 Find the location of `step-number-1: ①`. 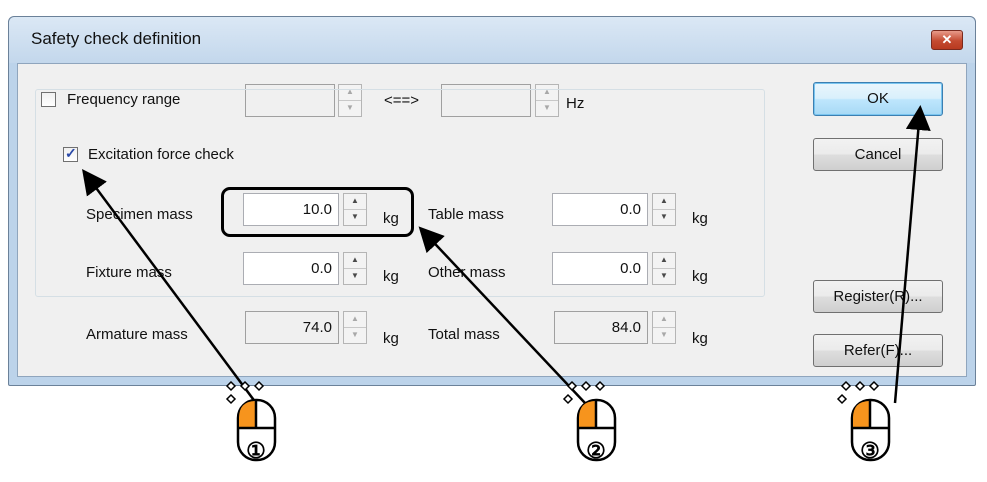

step-number-1: ① is located at coordinates (256, 450).